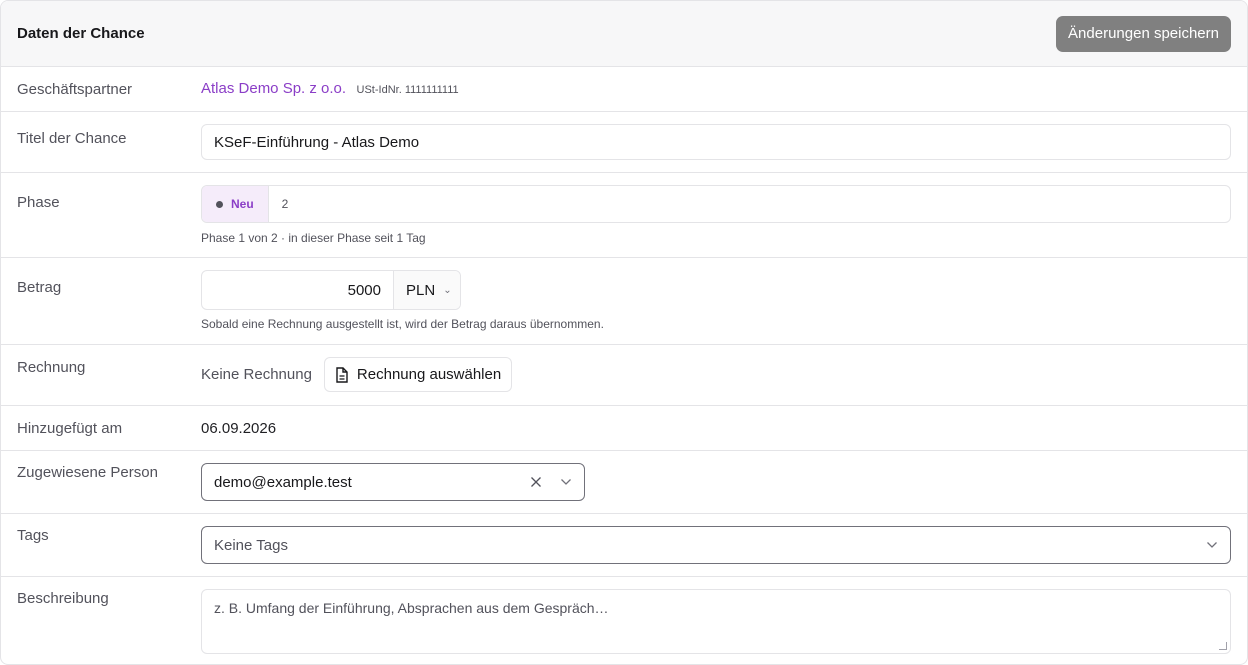  I want to click on invoice-label: Rechnung, so click(51, 367).